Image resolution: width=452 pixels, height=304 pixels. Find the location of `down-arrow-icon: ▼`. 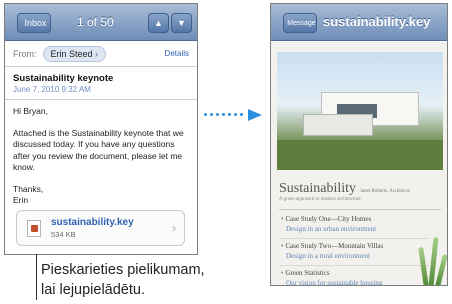

down-arrow-icon: ▼ is located at coordinates (181, 23).